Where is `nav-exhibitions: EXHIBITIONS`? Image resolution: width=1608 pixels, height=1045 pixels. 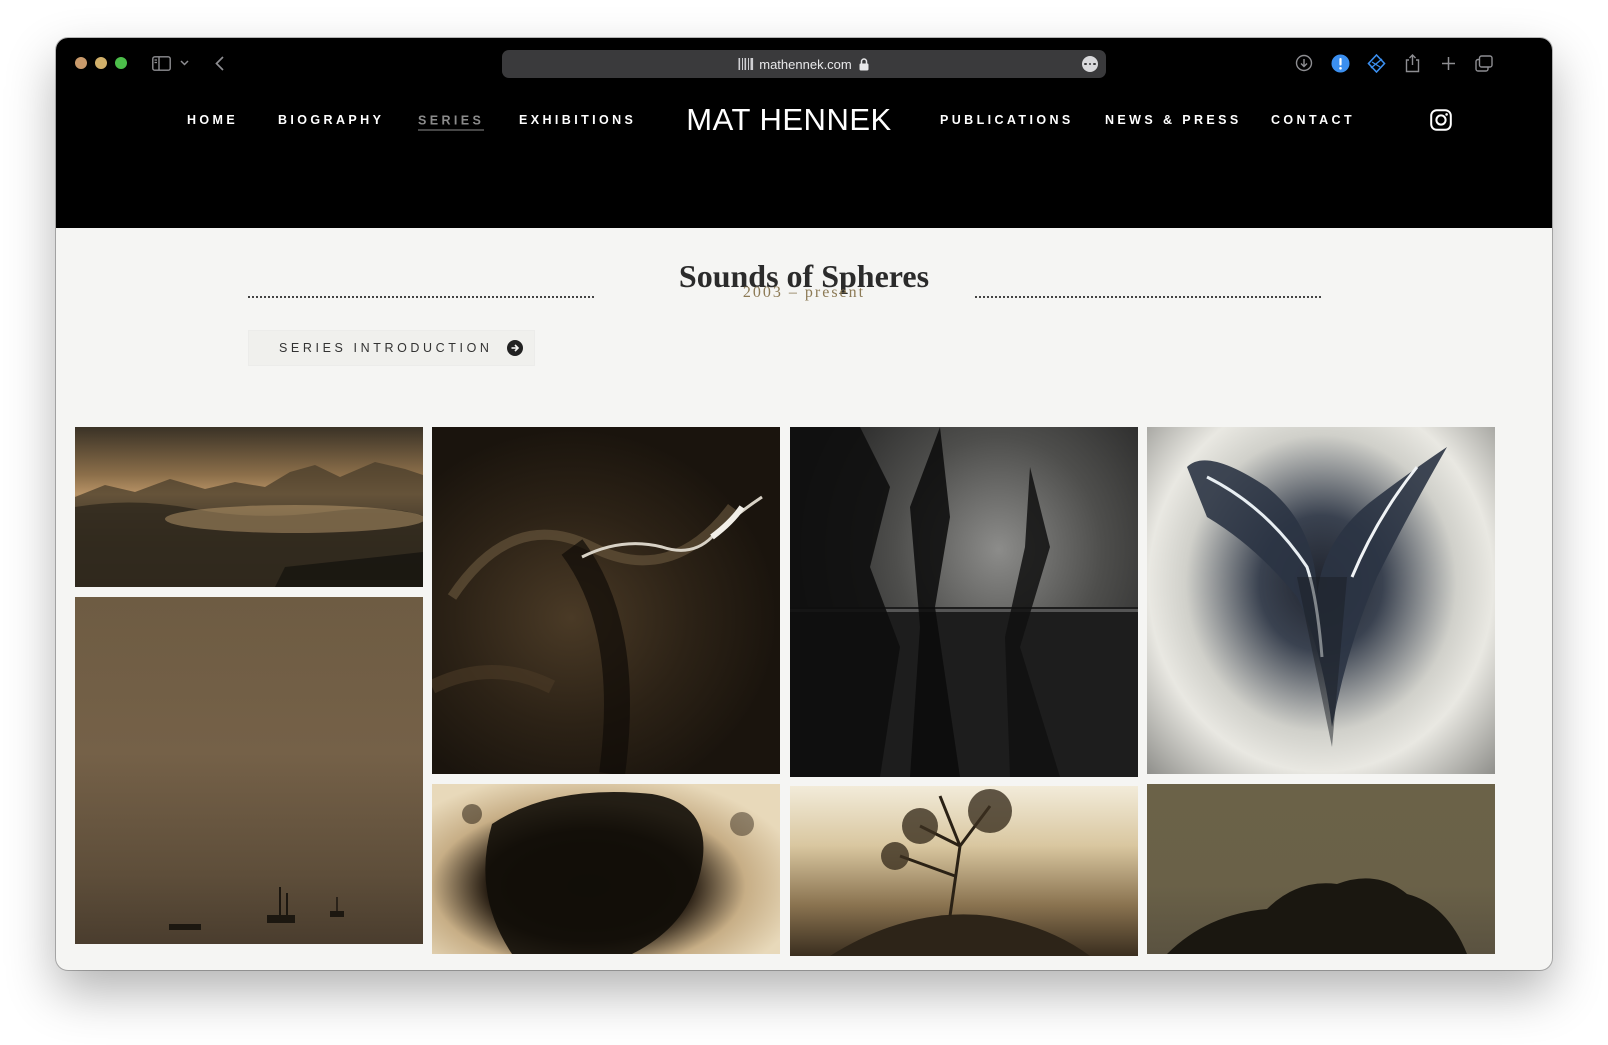 nav-exhibitions: EXHIBITIONS is located at coordinates (577, 120).